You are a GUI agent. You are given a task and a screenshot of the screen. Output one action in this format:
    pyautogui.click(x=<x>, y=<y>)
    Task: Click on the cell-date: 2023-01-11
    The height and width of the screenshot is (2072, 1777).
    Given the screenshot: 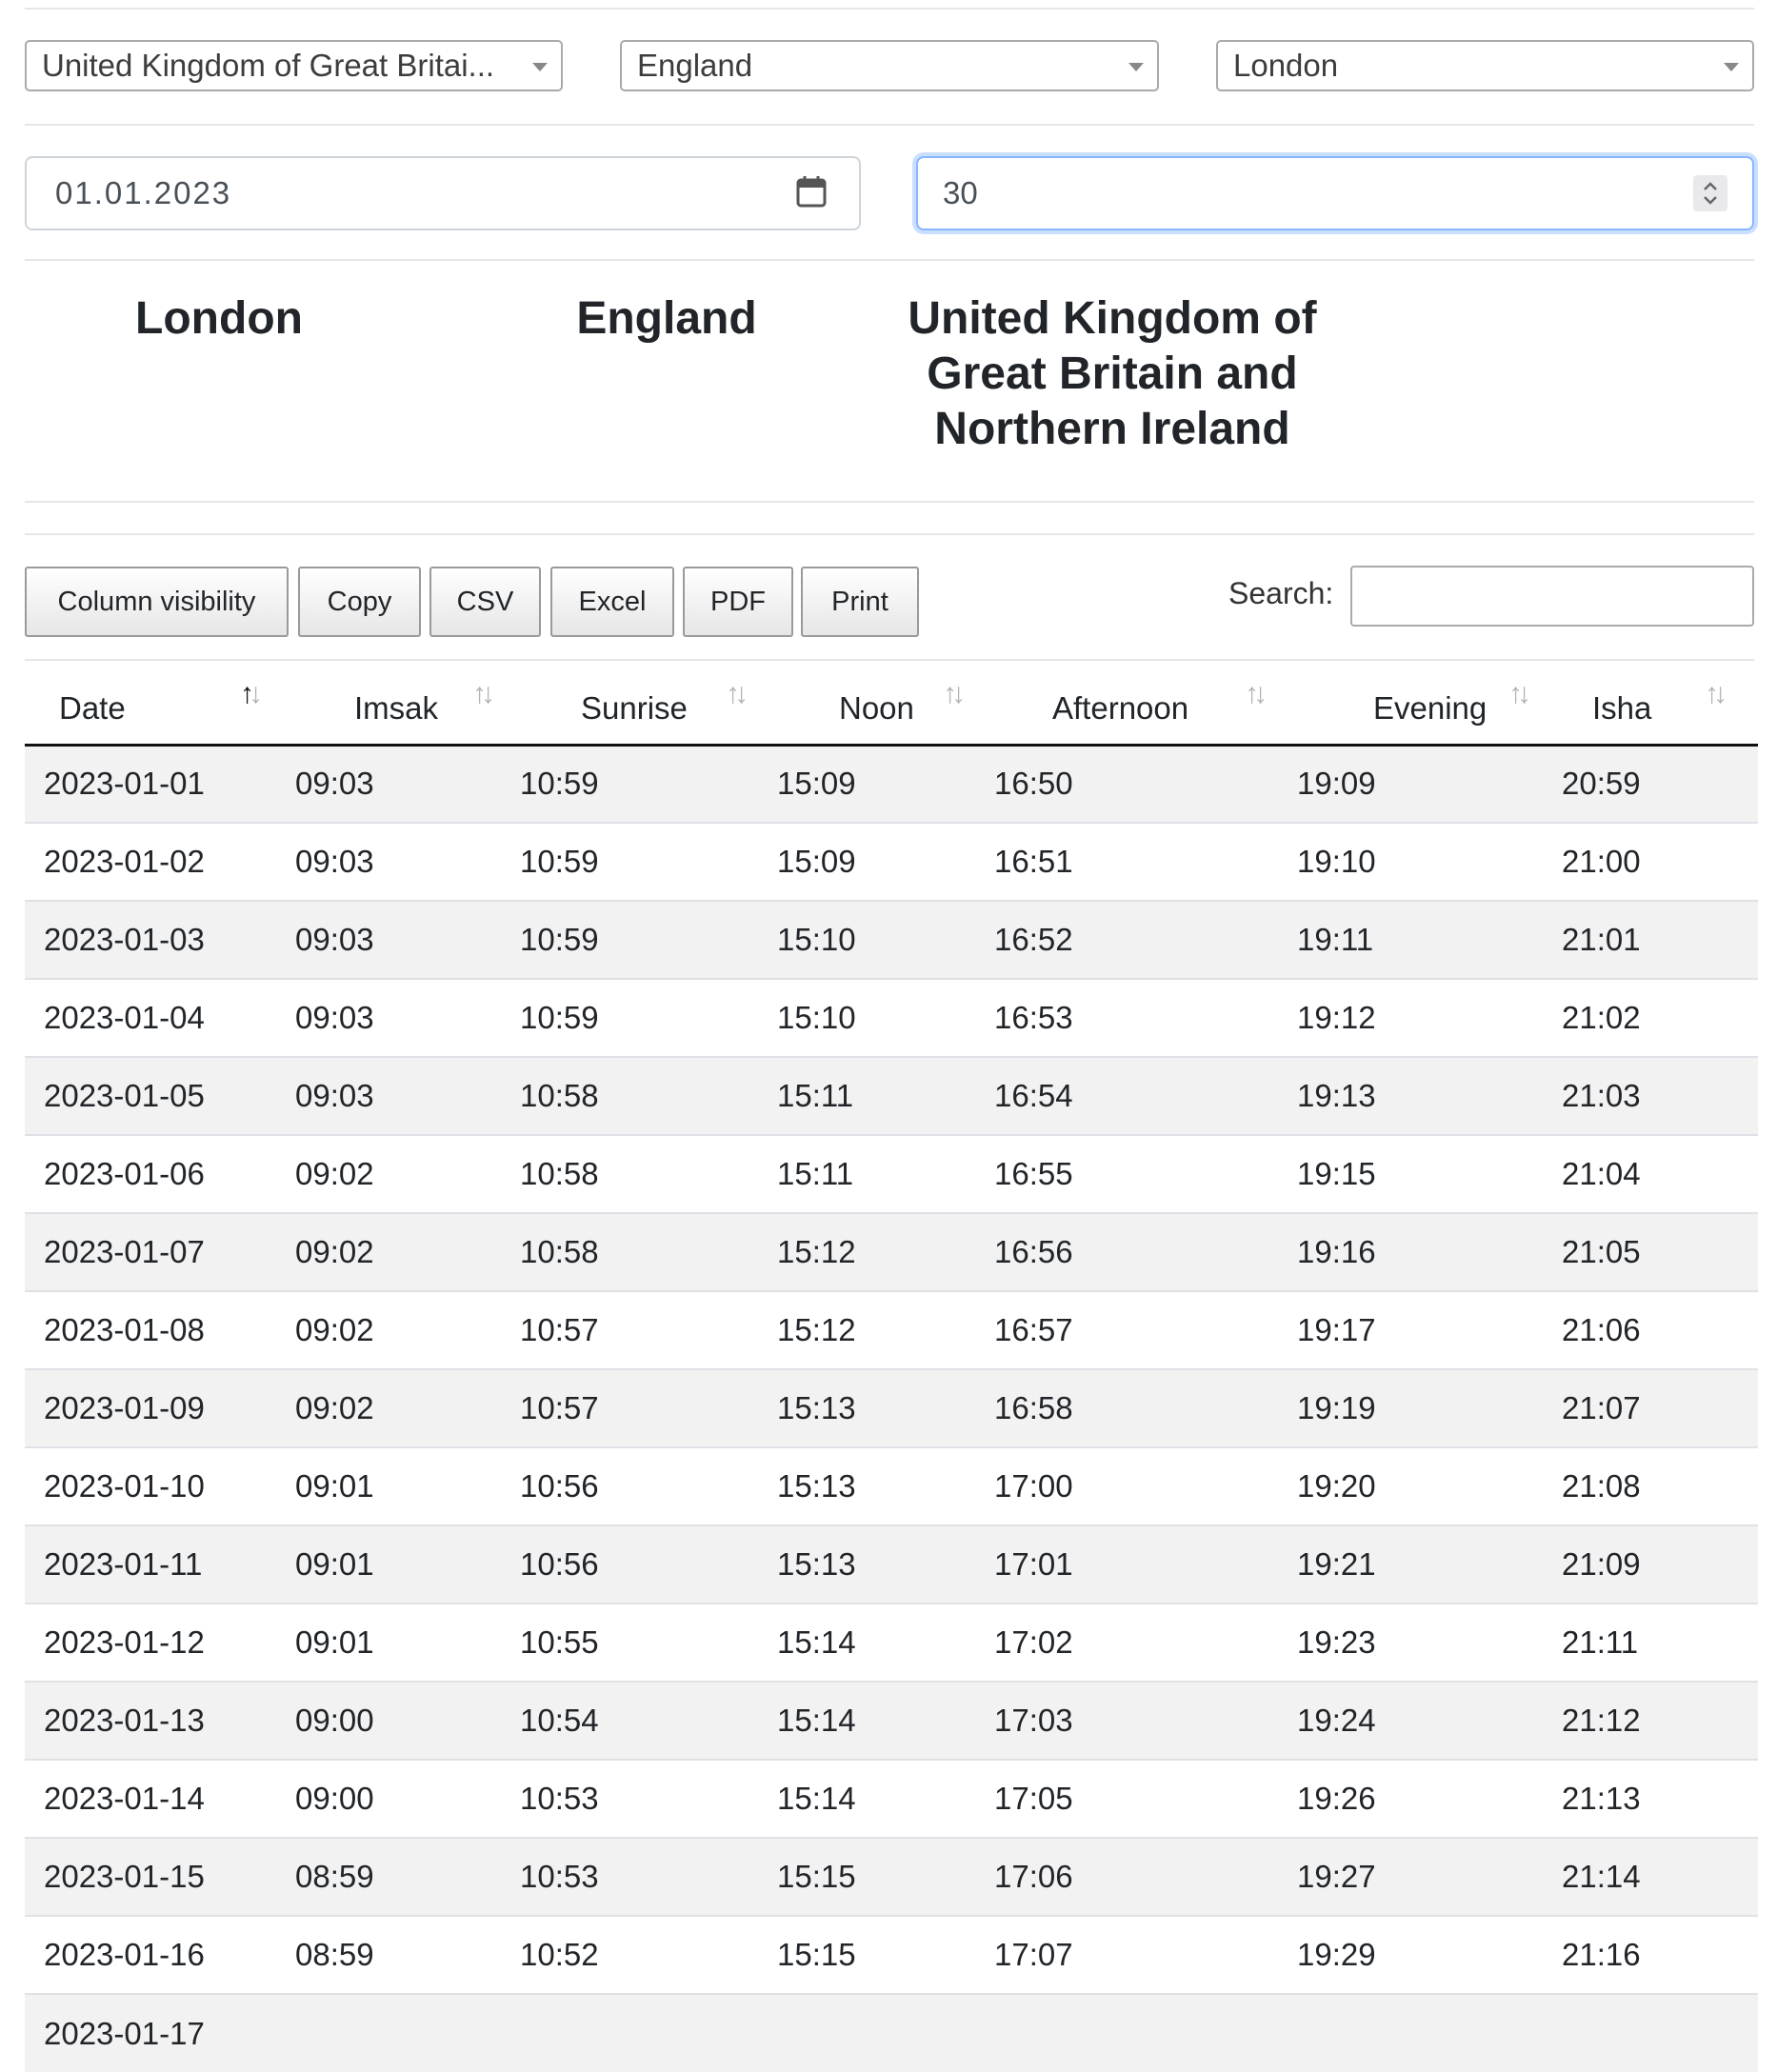 What is the action you would take?
    pyautogui.click(x=160, y=1564)
    